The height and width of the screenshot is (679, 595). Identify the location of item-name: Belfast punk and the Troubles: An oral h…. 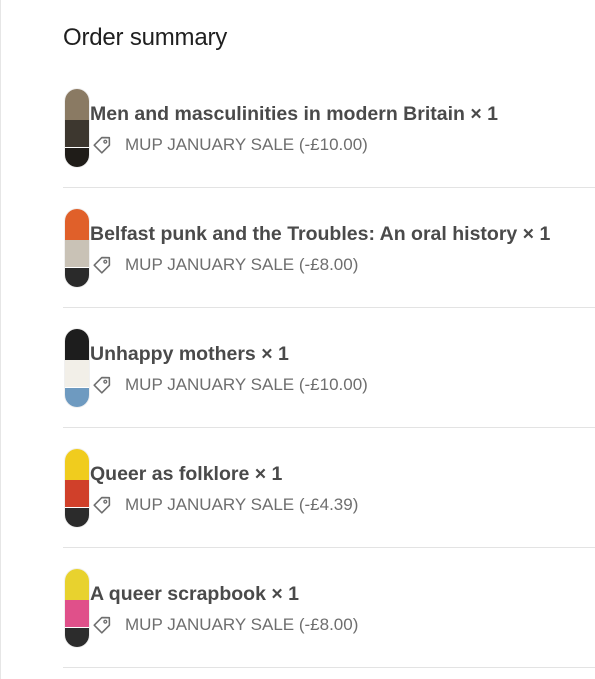
(304, 234).